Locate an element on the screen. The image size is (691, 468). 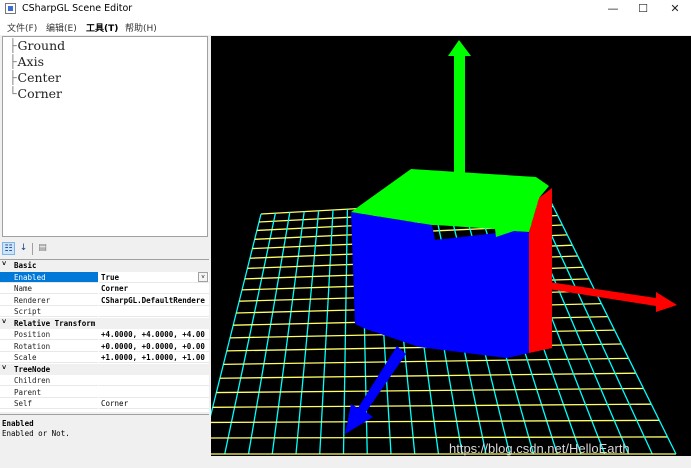
tree-node-axis: ├Axis is located at coordinates (26, 62).